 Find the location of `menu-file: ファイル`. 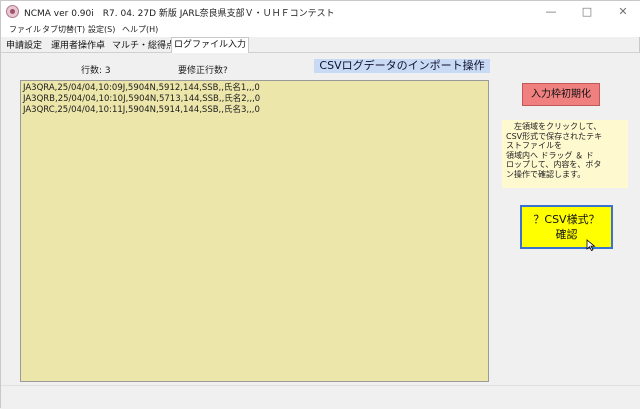

menu-file: ファイル is located at coordinates (25, 29).